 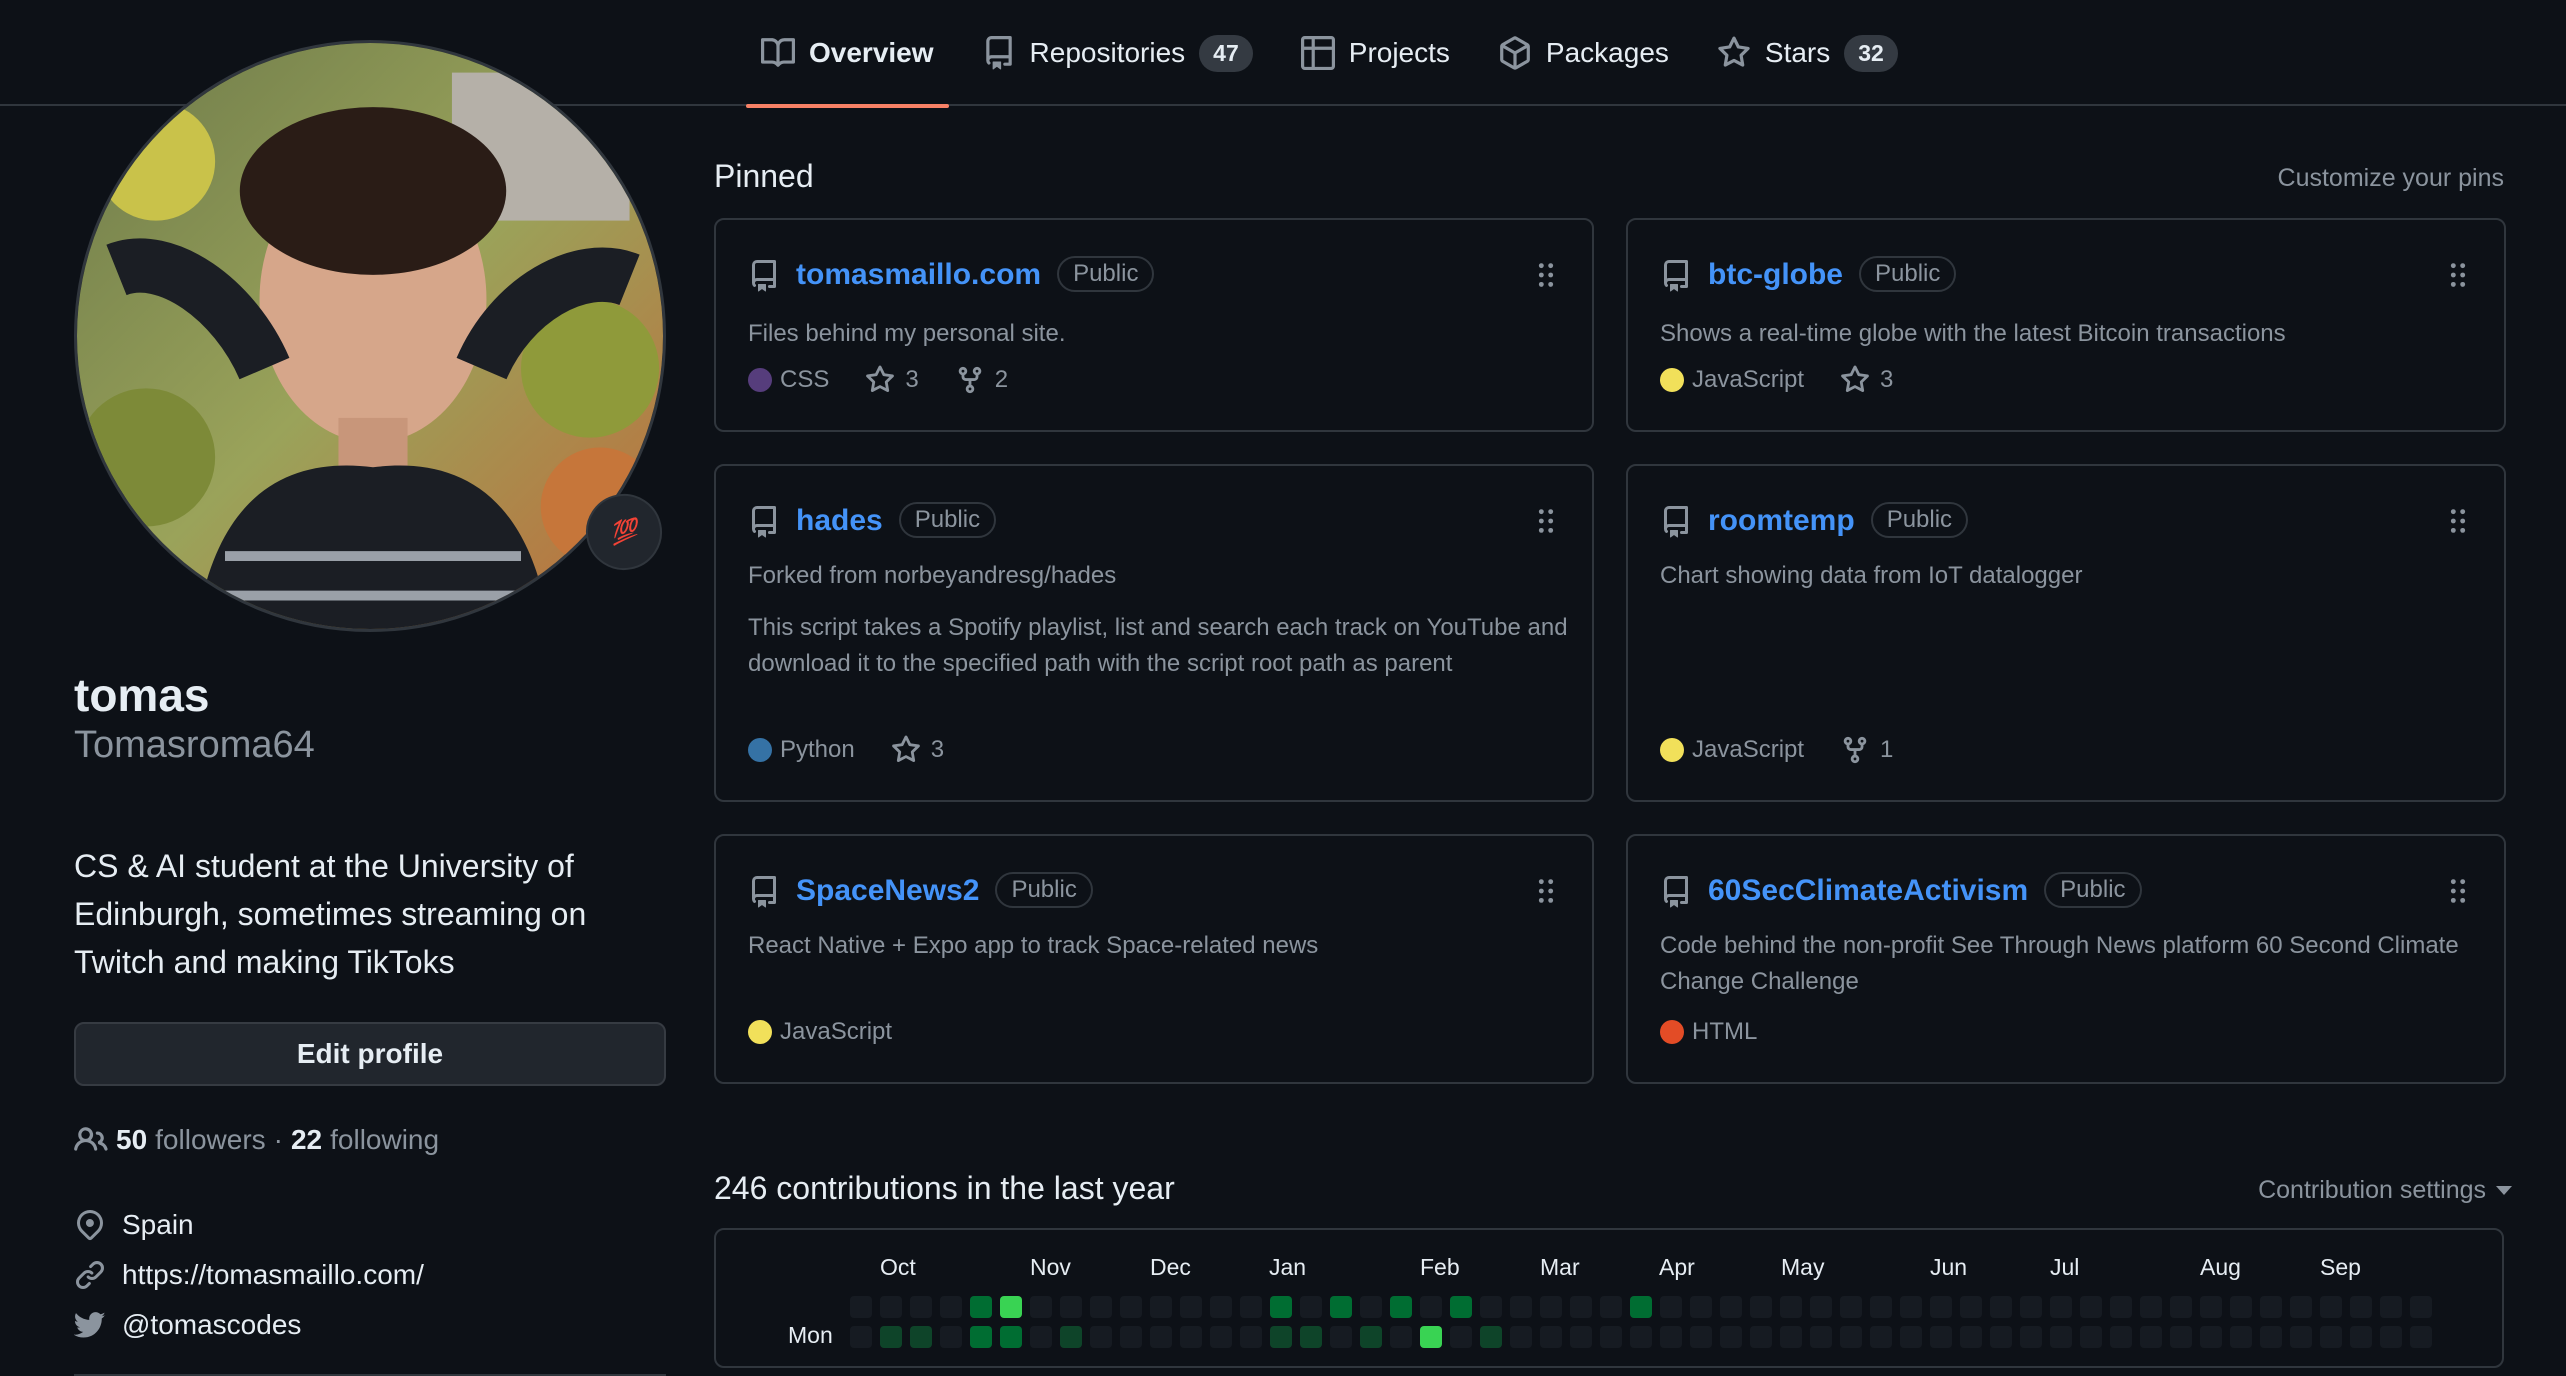 I want to click on contribution-settings-dropdown: Contribution settings, so click(x=2385, y=1190).